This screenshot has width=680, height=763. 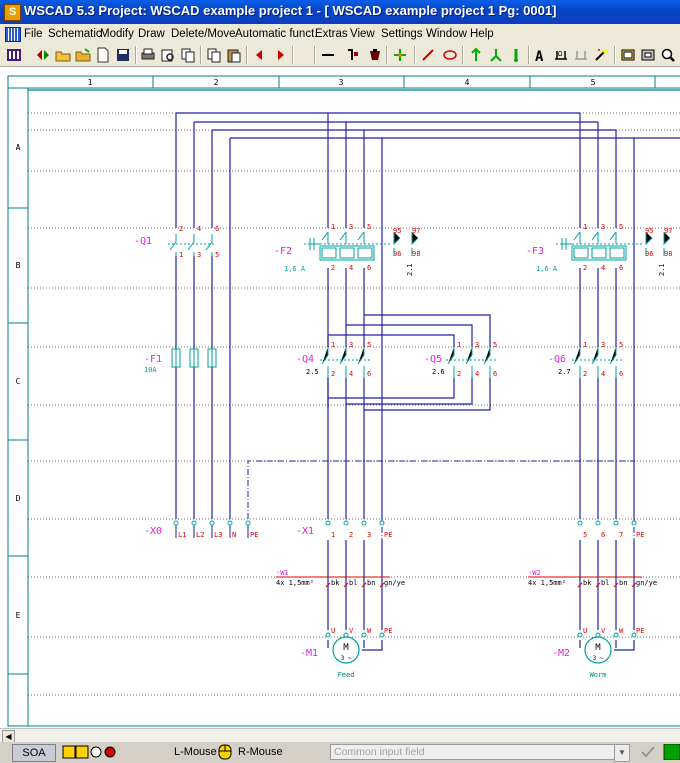 What do you see at coordinates (599, 249) in the screenshot?
I see `overload-f3: -F3 1,6 A 1 3 5 2 4 6 95 97 96 98 2.1` at bounding box center [599, 249].